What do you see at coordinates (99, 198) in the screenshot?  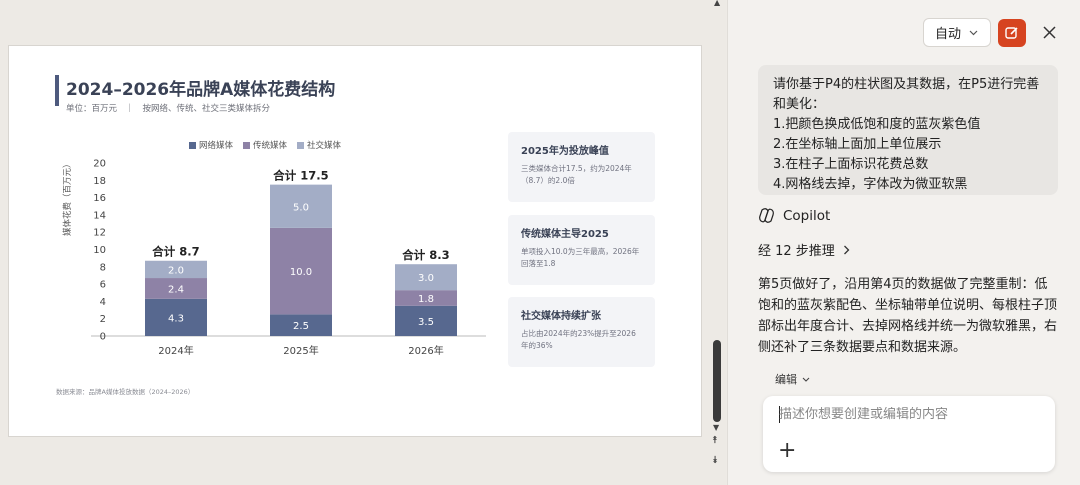 I see `y-tick-label: 16` at bounding box center [99, 198].